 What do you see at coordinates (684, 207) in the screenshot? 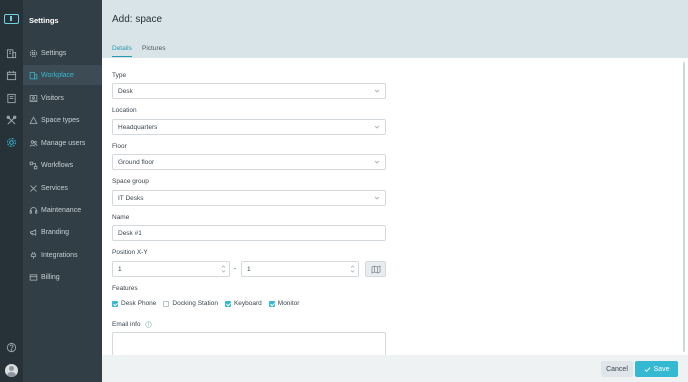
I see `scrollbar` at bounding box center [684, 207].